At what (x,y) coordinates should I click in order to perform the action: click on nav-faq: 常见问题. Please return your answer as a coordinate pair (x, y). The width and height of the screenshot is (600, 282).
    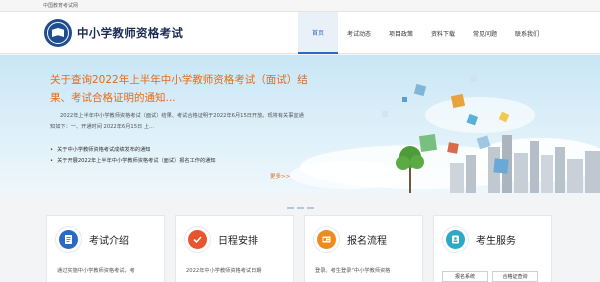
    Looking at the image, I should click on (485, 33).